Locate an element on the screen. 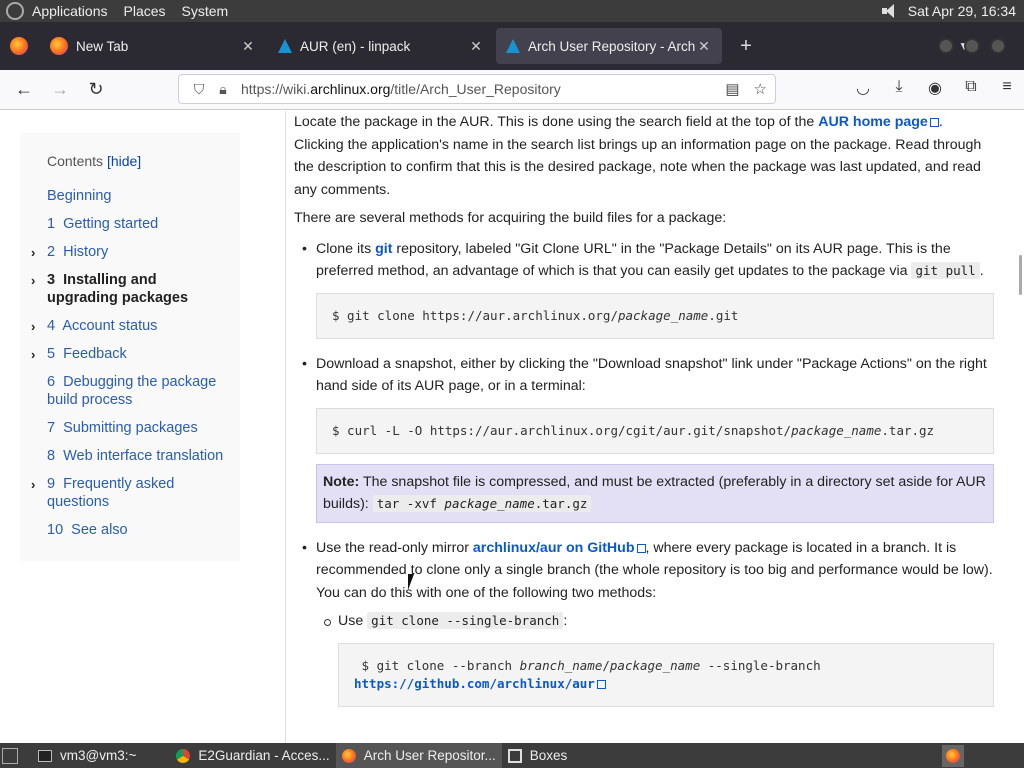 Image resolution: width=1024 pixels, height=768 pixels. toc-num: 6 is located at coordinates (51, 382).